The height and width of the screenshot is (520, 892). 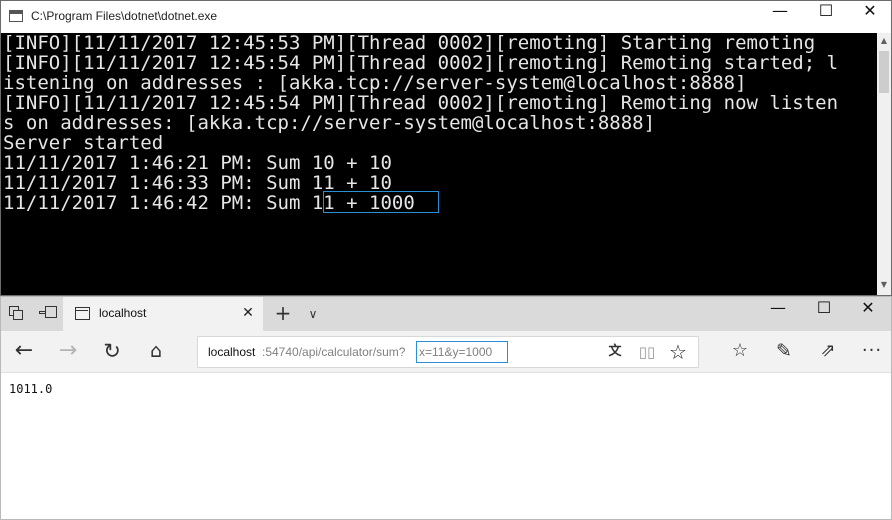 What do you see at coordinates (248, 313) in the screenshot?
I see `close-tab-icon: ✕` at bounding box center [248, 313].